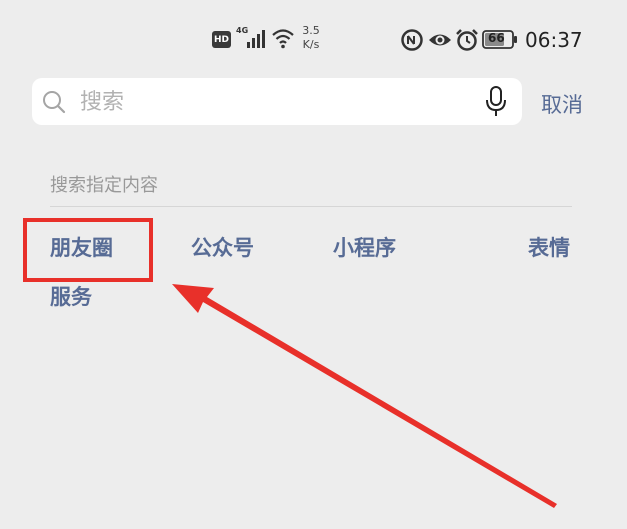  Describe the element at coordinates (549, 247) in the screenshot. I see `filter-option-stickers: 表情` at that location.